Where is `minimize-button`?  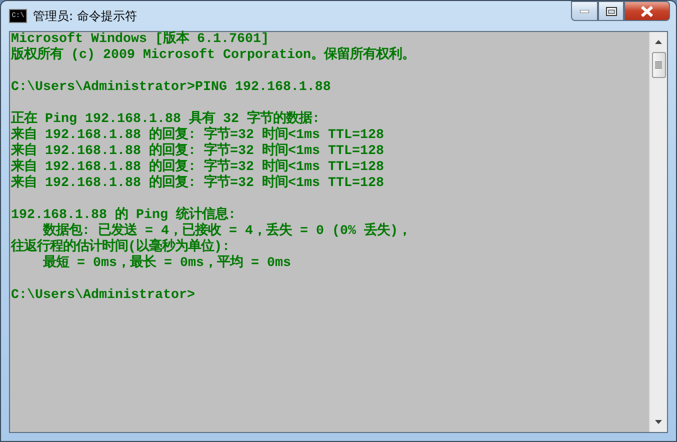
minimize-button is located at coordinates (584, 11).